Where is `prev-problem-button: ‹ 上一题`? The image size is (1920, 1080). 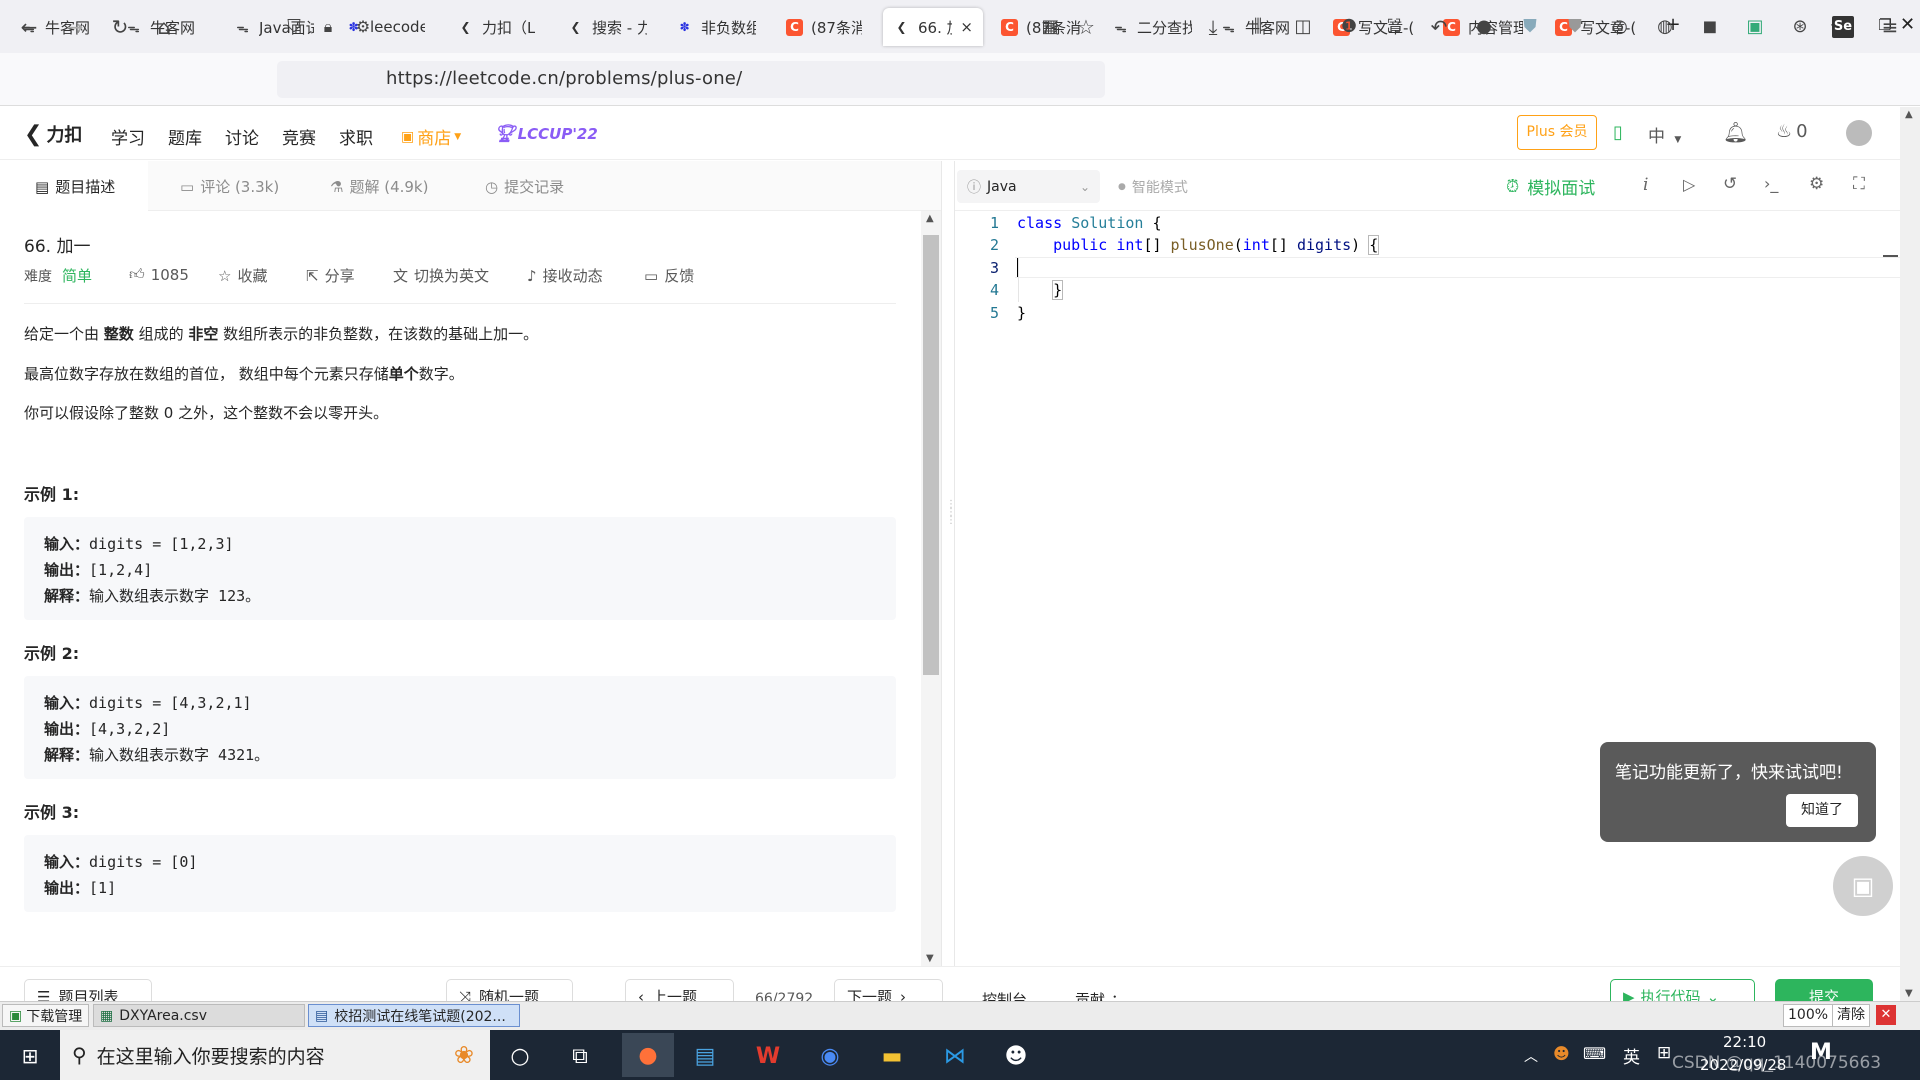 prev-problem-button: ‹ 上一题 is located at coordinates (679, 990).